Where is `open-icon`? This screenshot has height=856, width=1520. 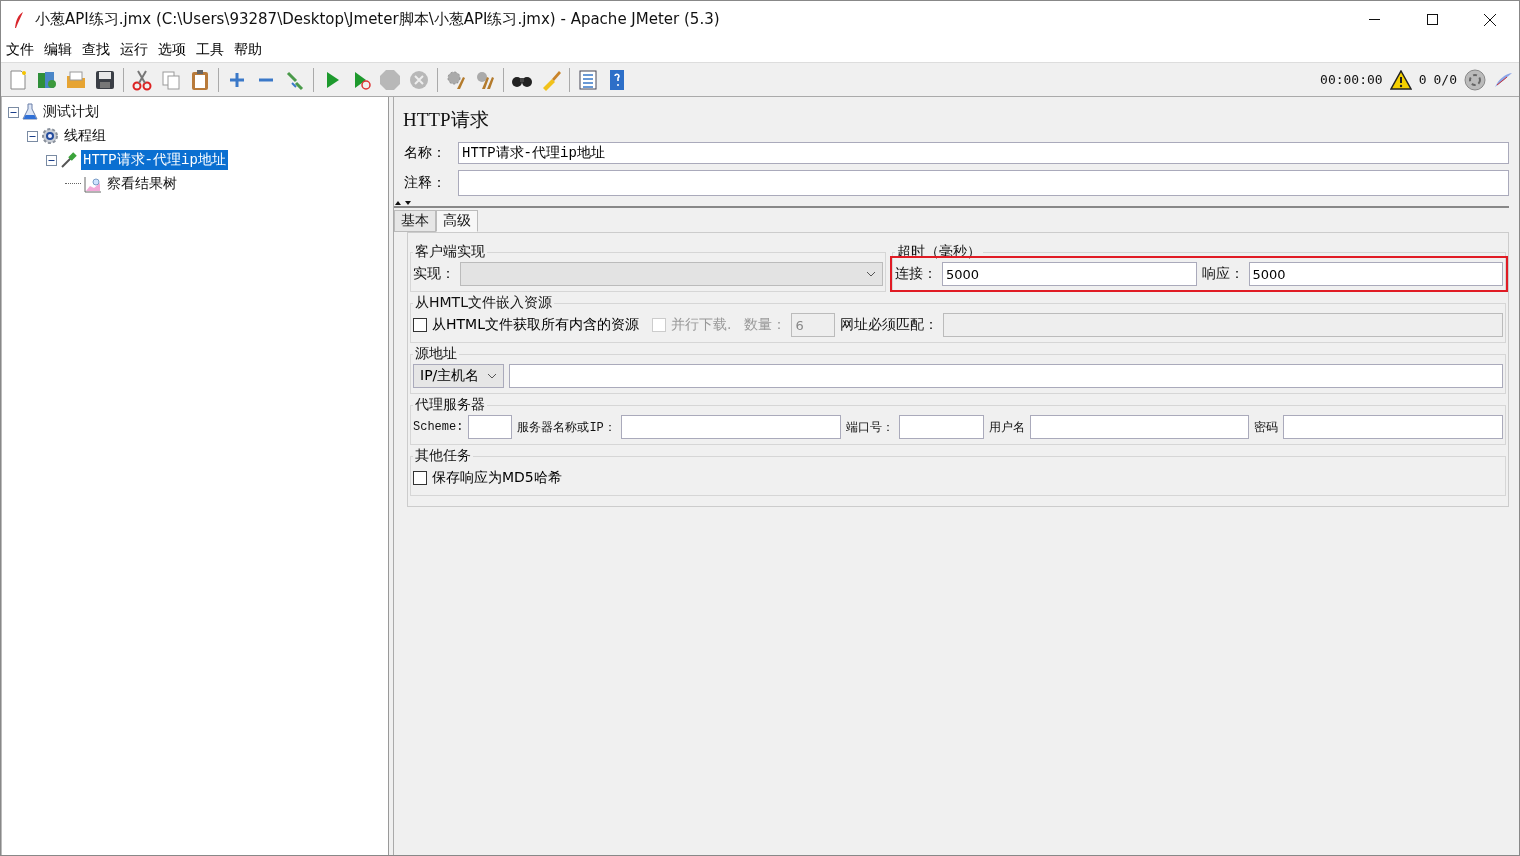 open-icon is located at coordinates (76, 79).